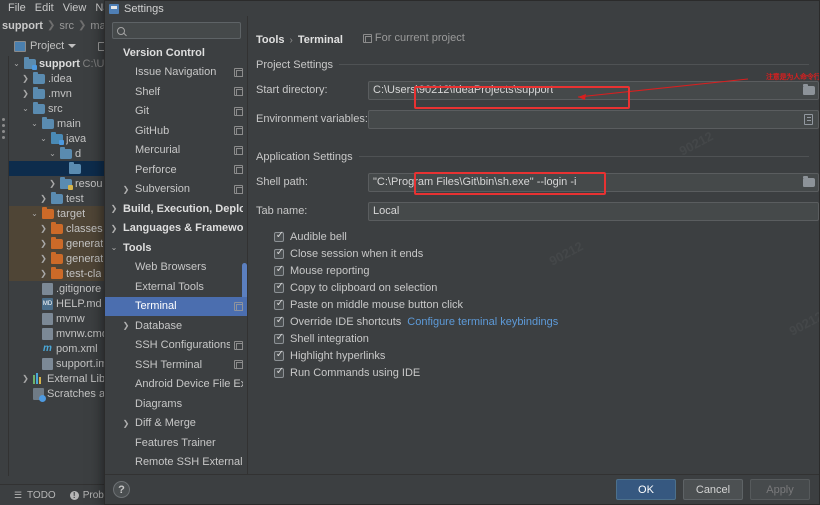 This screenshot has width=820, height=505. I want to click on project-tree-row: · .gitignore, so click(59, 288).